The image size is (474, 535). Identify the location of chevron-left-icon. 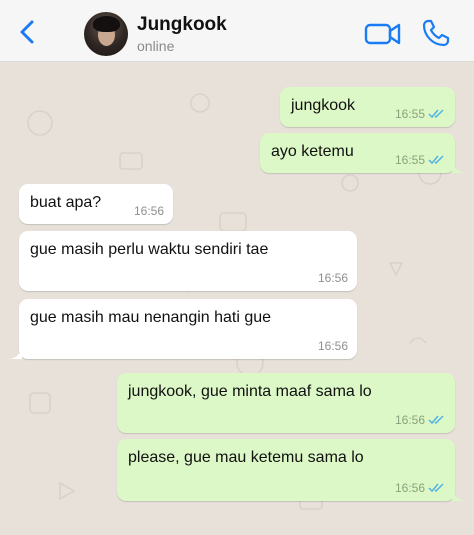
(28, 32).